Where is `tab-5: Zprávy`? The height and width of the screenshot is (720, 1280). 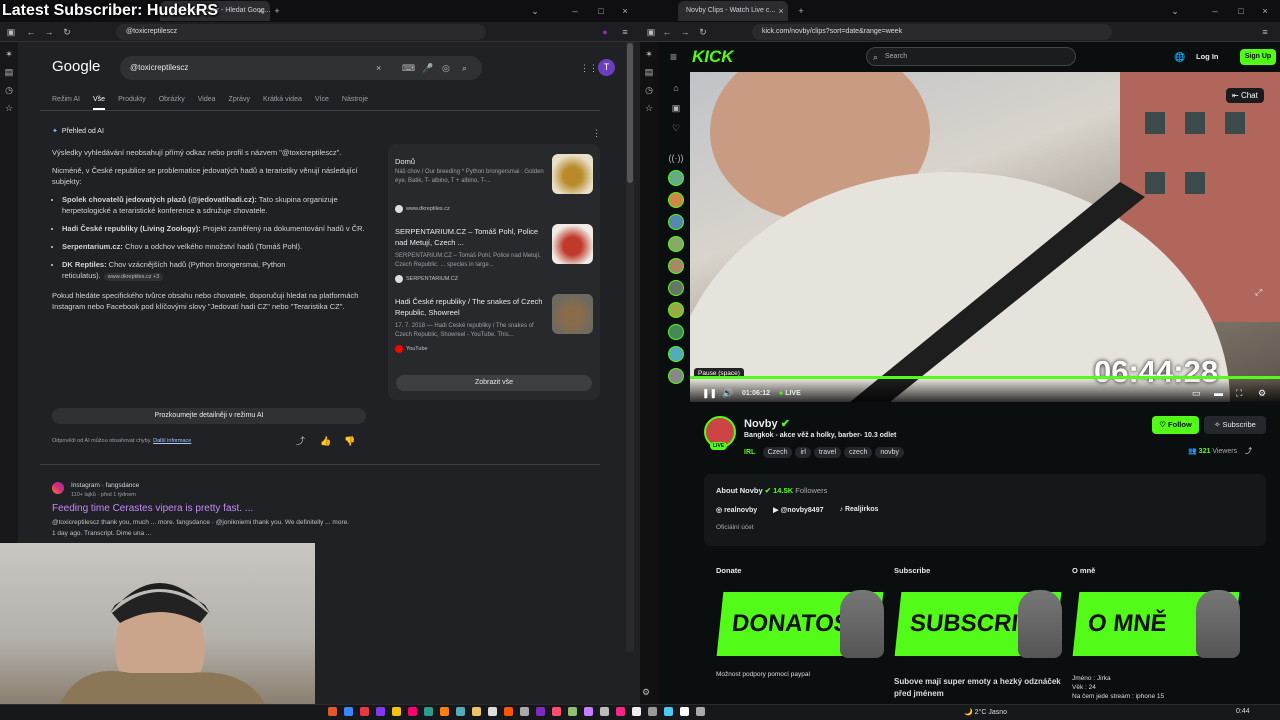
tab-5: Zprávy is located at coordinates (239, 103).